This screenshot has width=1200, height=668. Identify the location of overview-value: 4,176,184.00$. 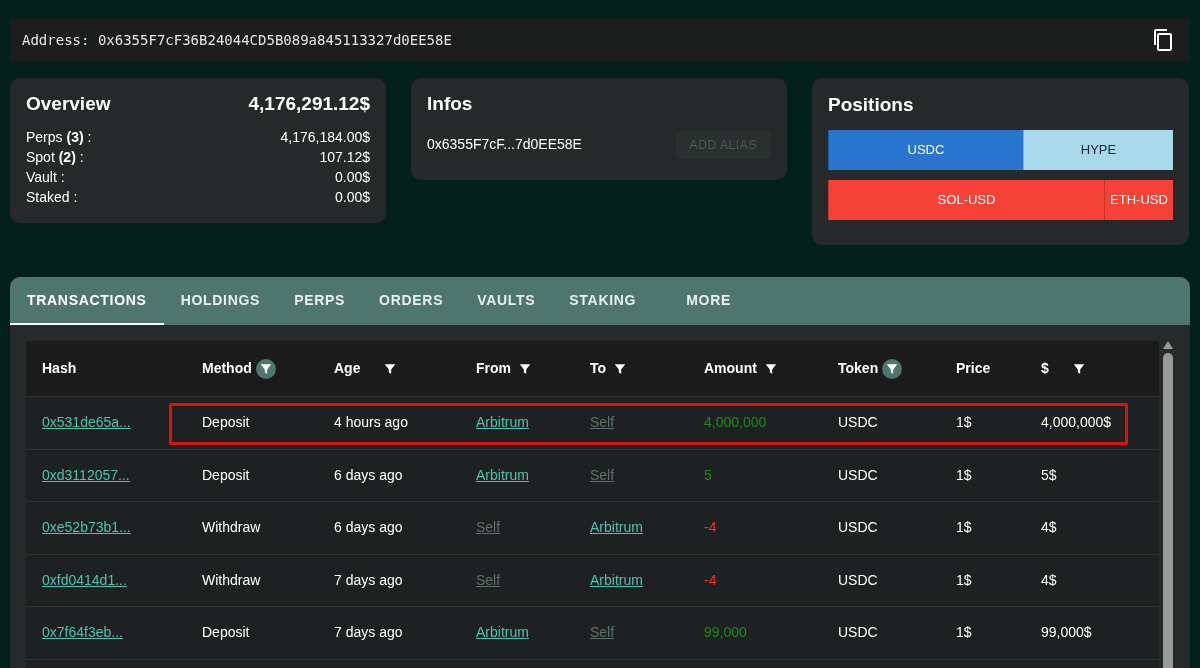
(325, 137).